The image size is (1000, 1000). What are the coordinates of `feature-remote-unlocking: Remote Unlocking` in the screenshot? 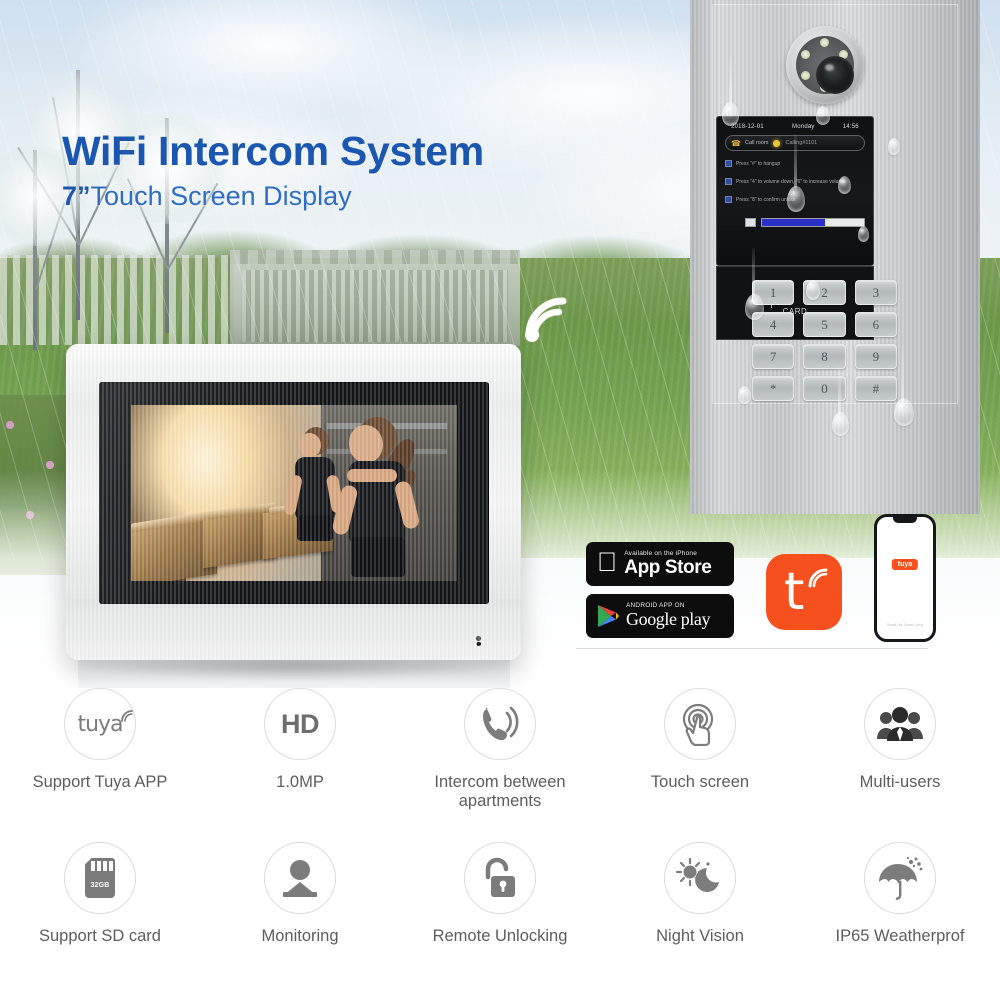 It's located at (500, 920).